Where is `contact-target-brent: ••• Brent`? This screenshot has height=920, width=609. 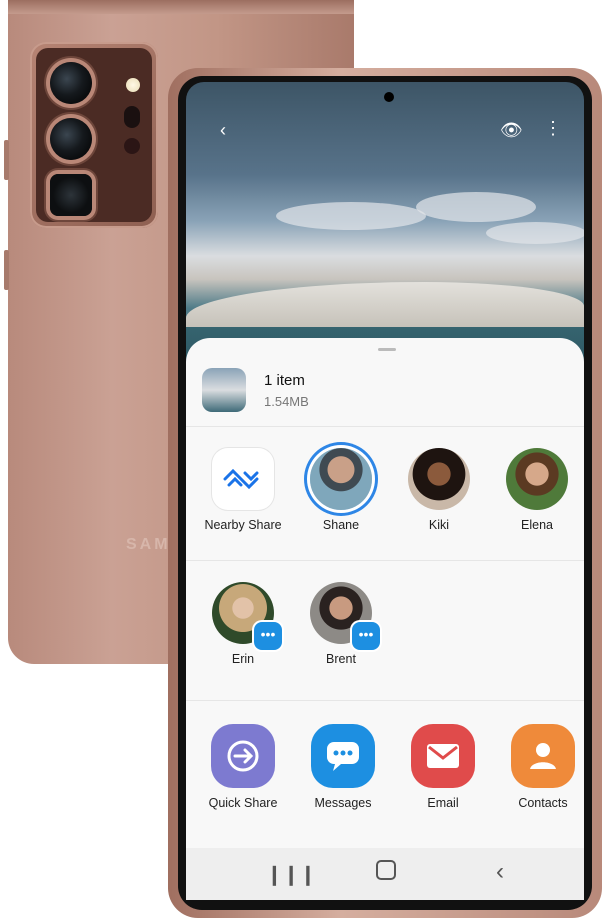
contact-target-brent: ••• Brent is located at coordinates (341, 624).